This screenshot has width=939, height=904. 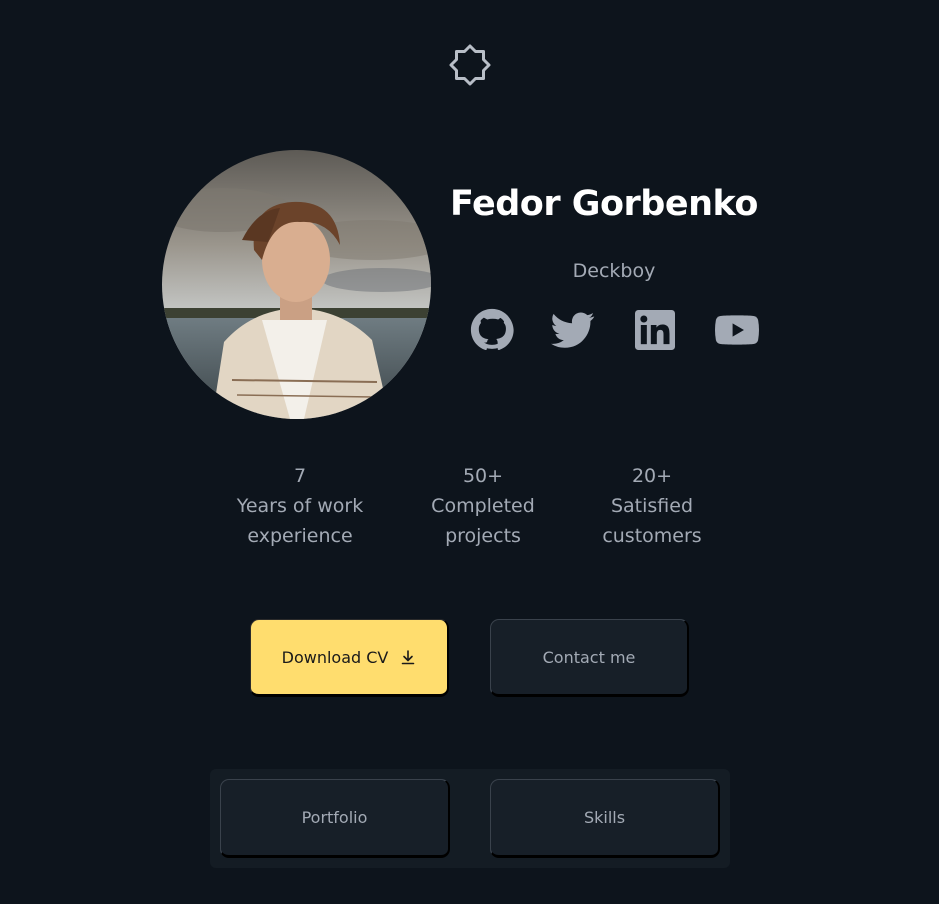 I want to click on profile-avatar, so click(x=296, y=284).